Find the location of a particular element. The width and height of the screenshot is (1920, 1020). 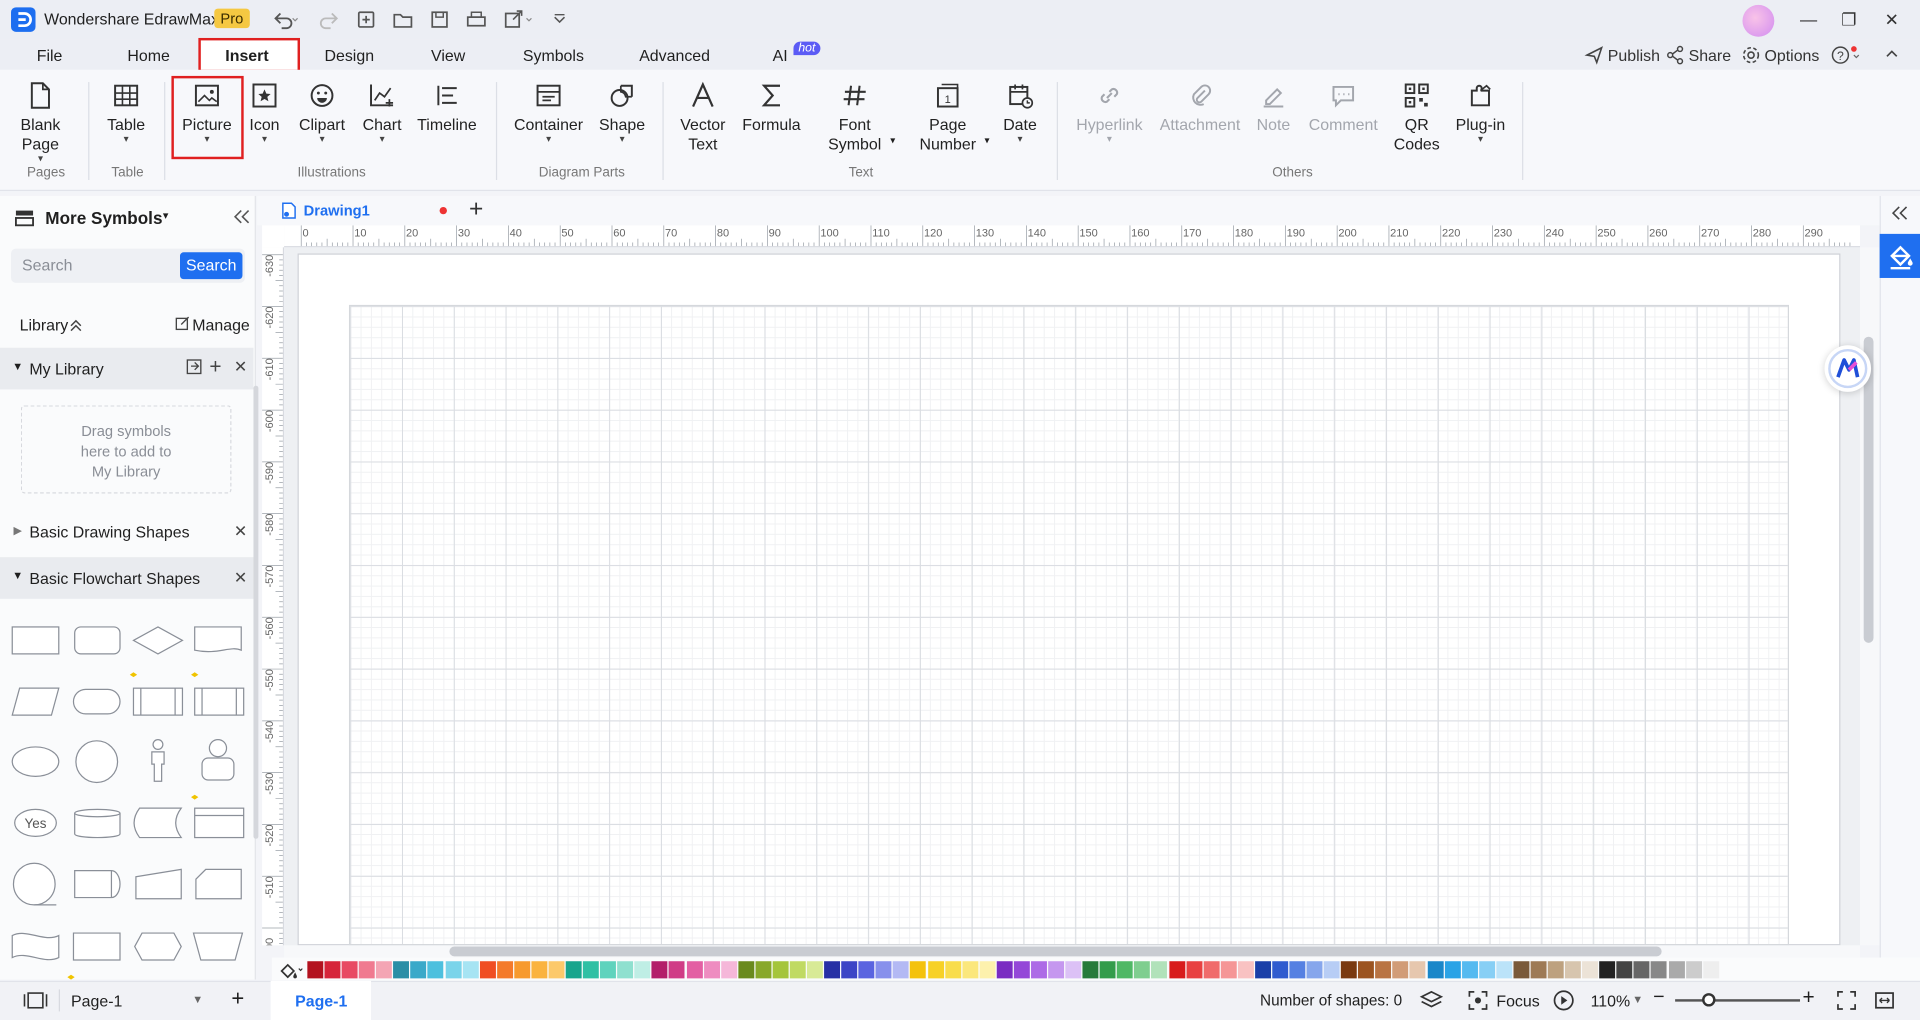

share-button: Share is located at coordinates (1710, 56).